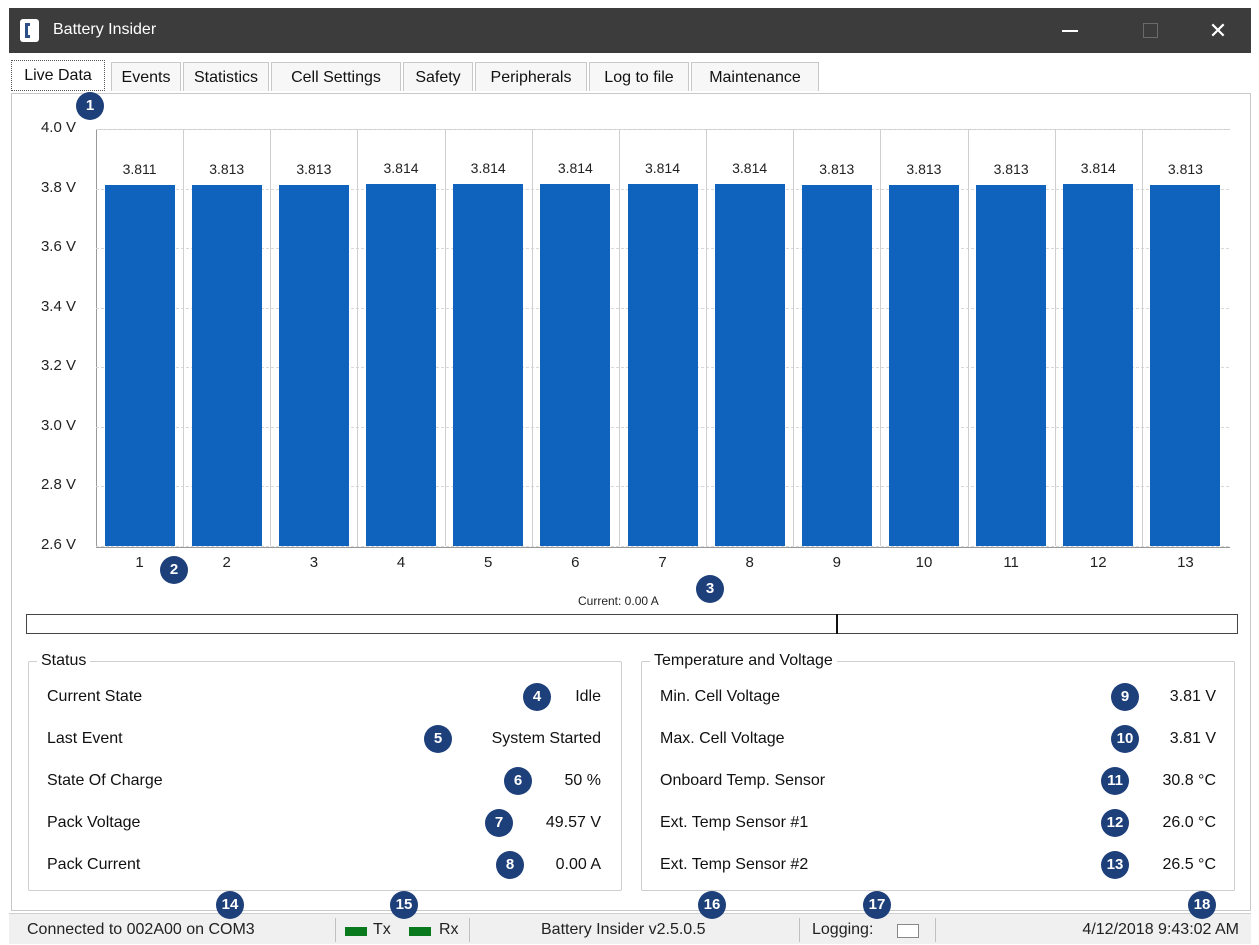 The width and height of the screenshot is (1259, 945). I want to click on tab-maintenance: Maintenance, so click(755, 76).